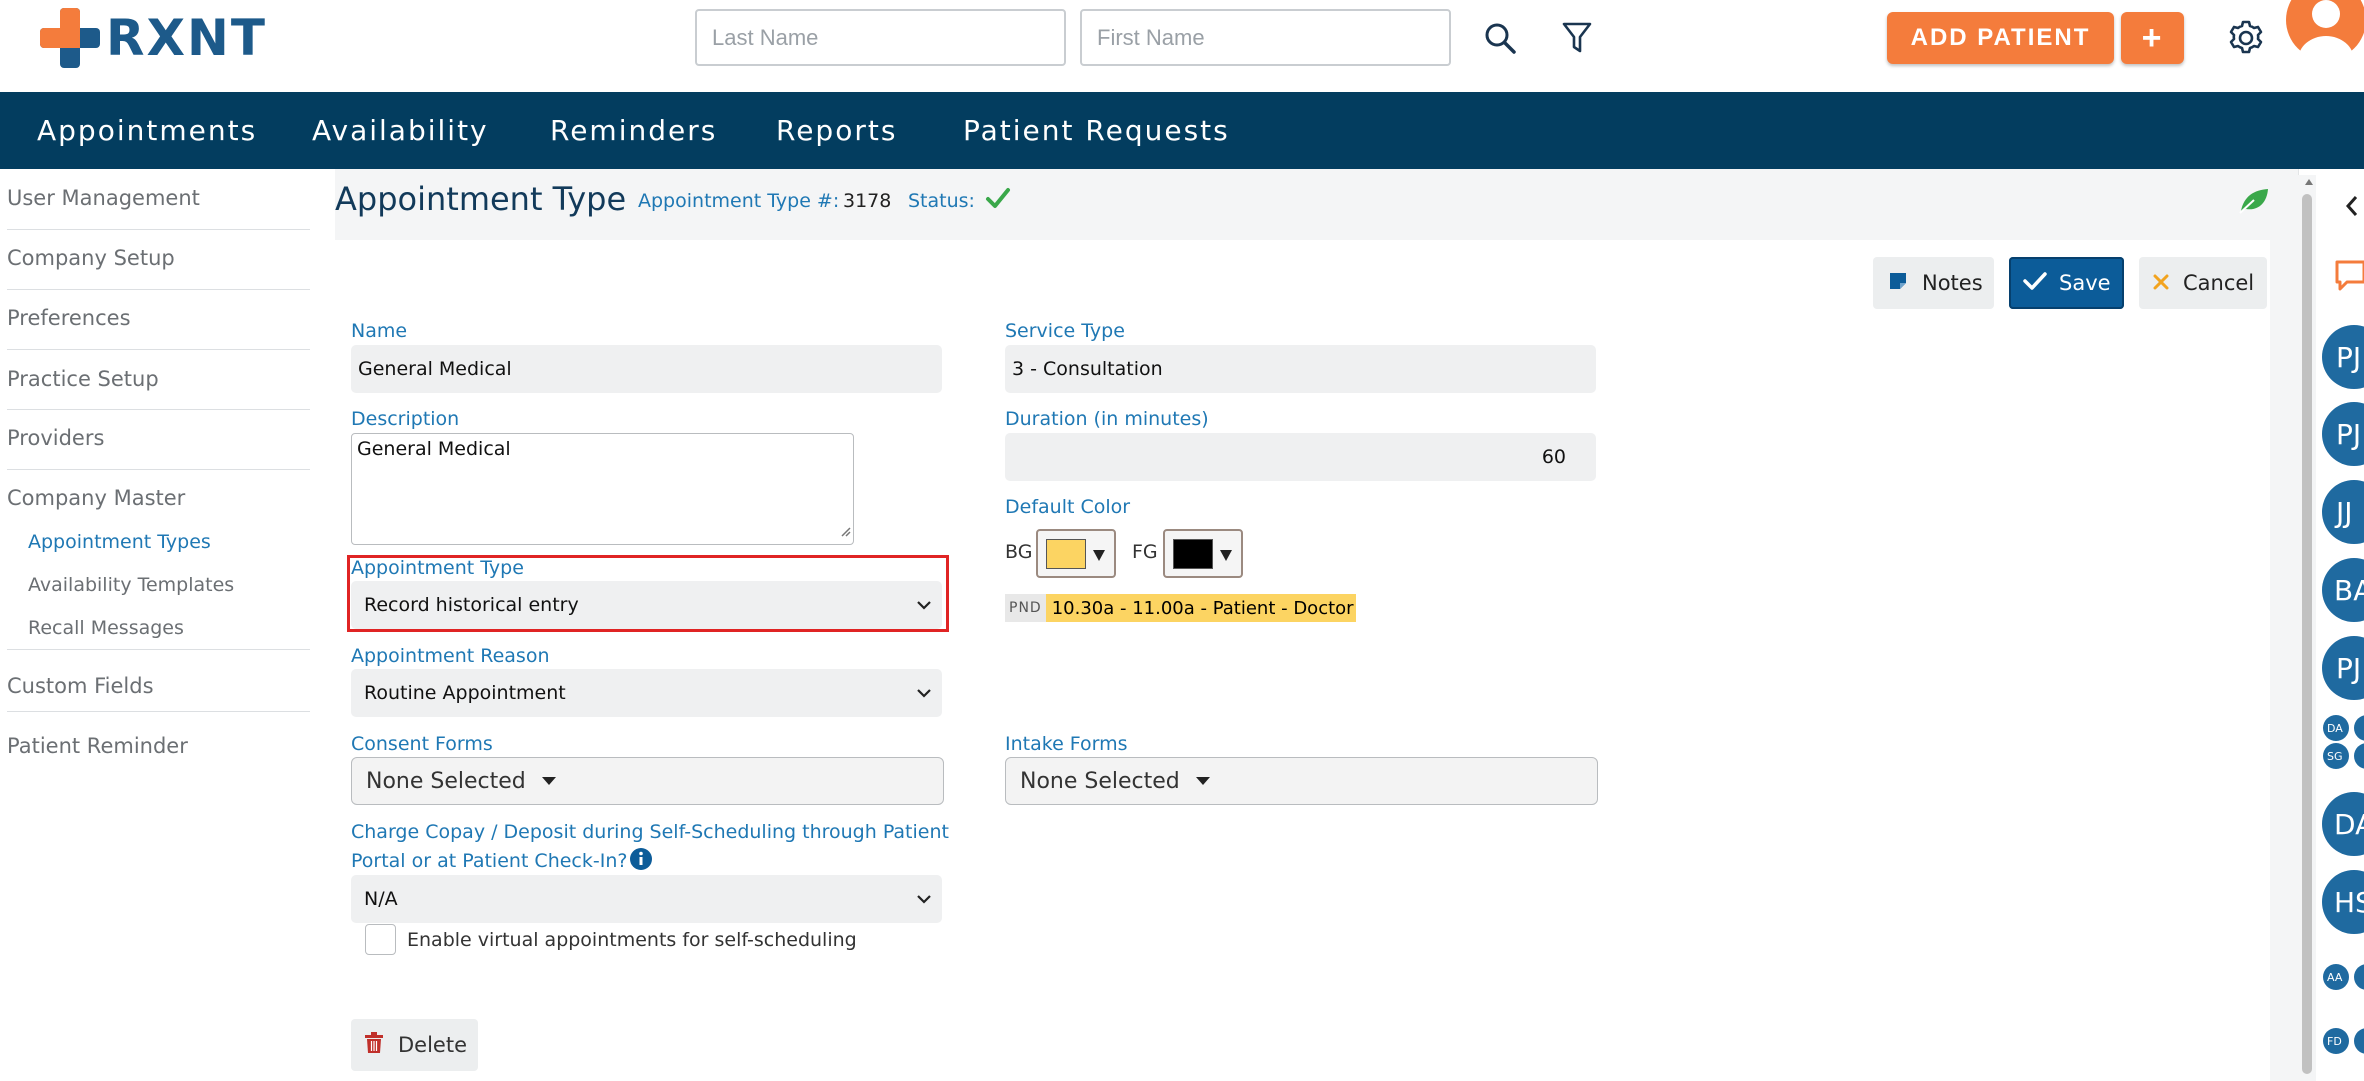 The height and width of the screenshot is (1081, 2364). Describe the element at coordinates (2152, 38) in the screenshot. I see `add-plus-button: +` at that location.